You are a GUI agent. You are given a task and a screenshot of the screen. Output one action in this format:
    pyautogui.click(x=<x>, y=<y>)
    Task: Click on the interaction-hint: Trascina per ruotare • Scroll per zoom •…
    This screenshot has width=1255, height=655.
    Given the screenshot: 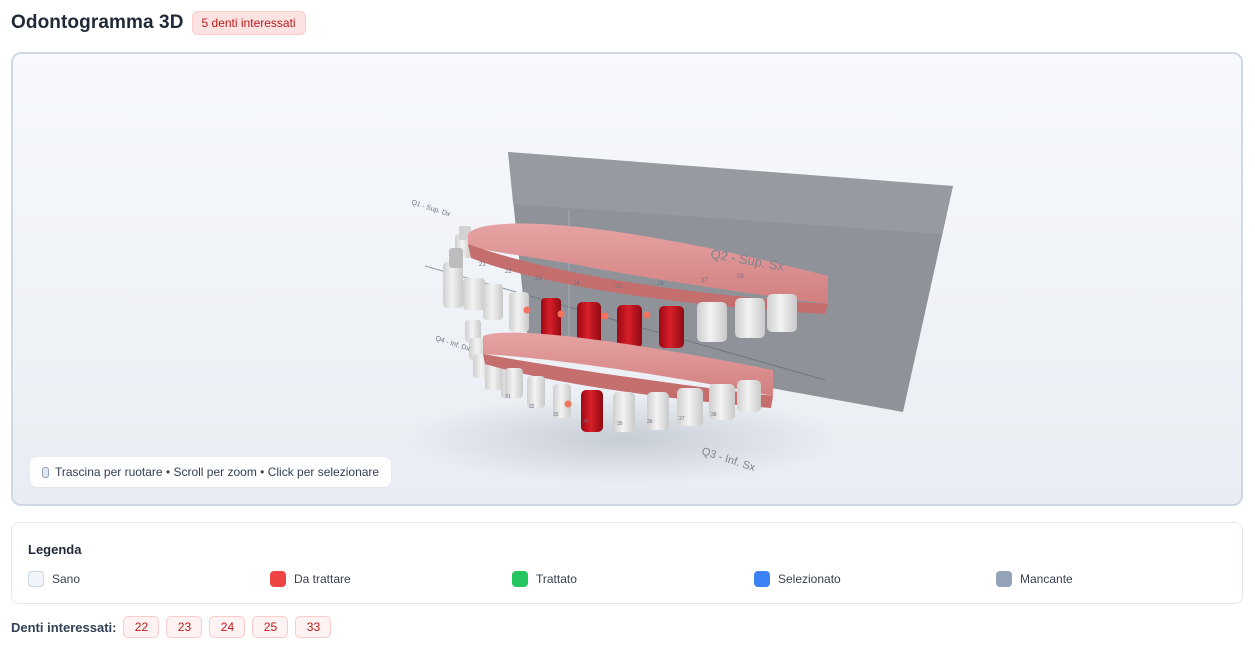 What is the action you would take?
    pyautogui.click(x=211, y=472)
    